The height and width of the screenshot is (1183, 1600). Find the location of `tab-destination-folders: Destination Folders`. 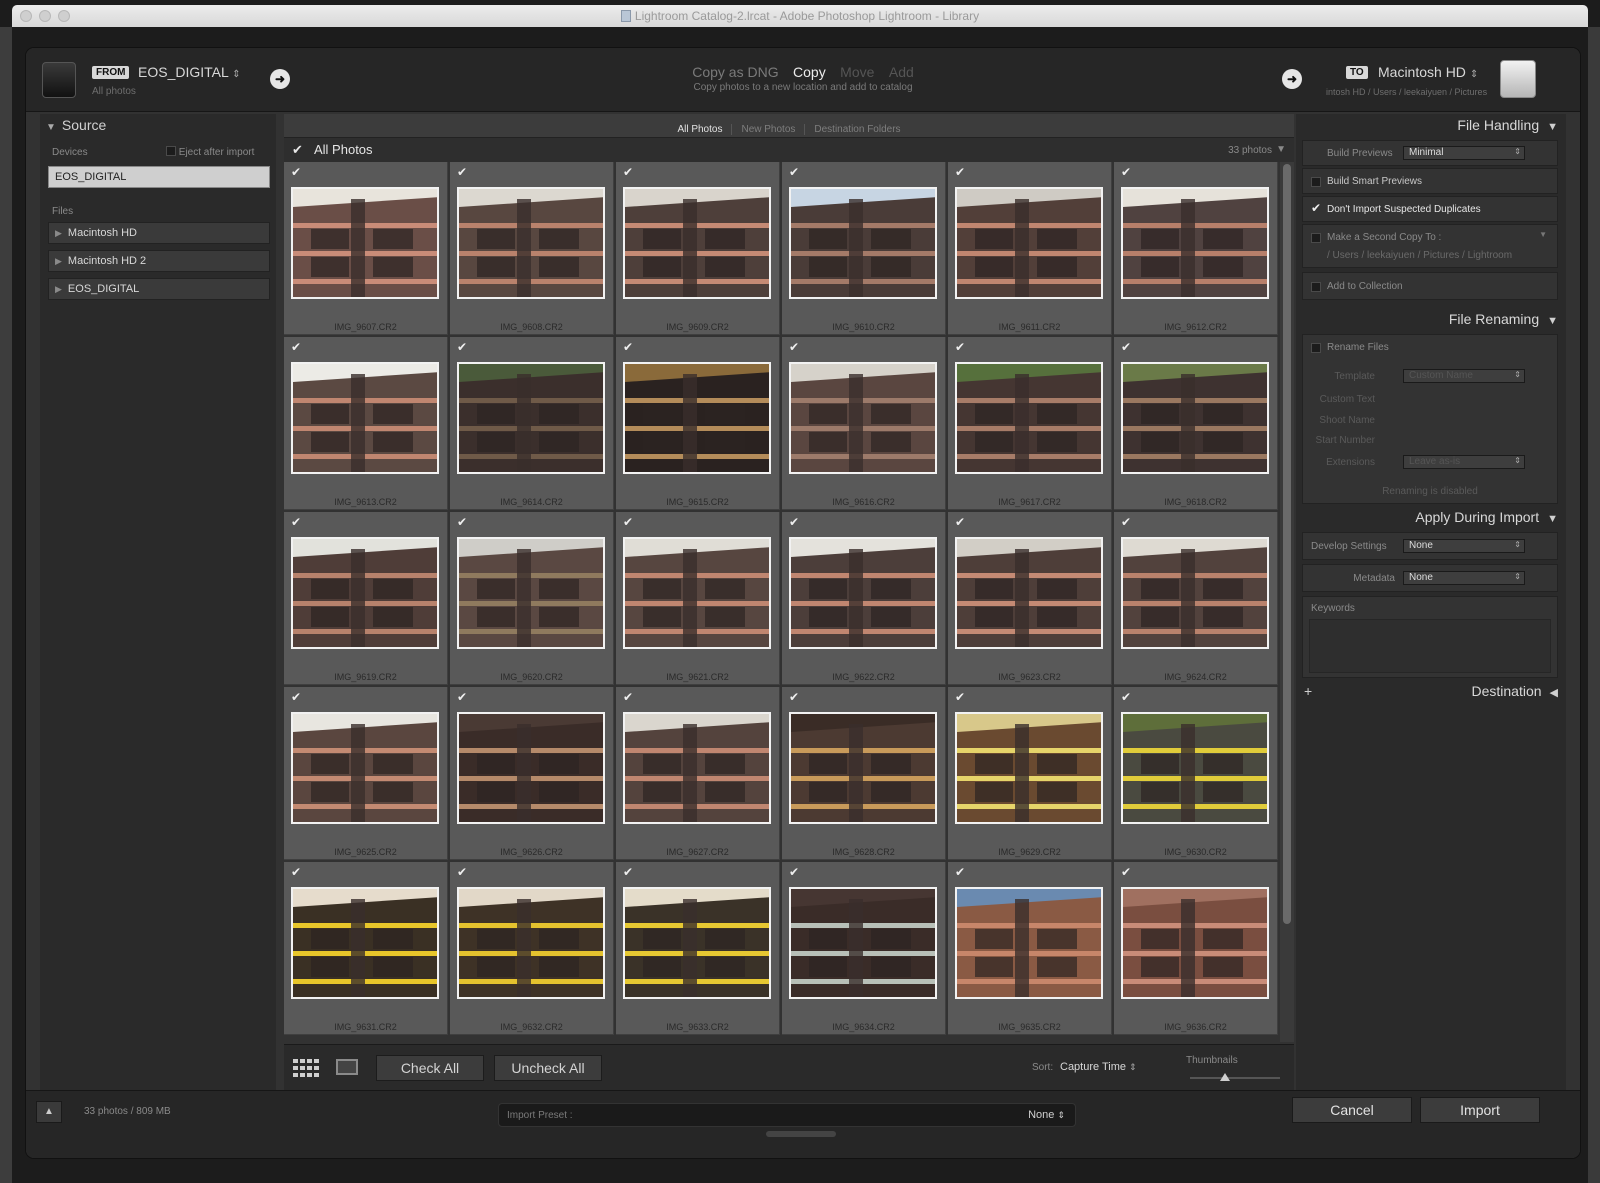

tab-destination-folders: Destination Folders is located at coordinates (857, 129).